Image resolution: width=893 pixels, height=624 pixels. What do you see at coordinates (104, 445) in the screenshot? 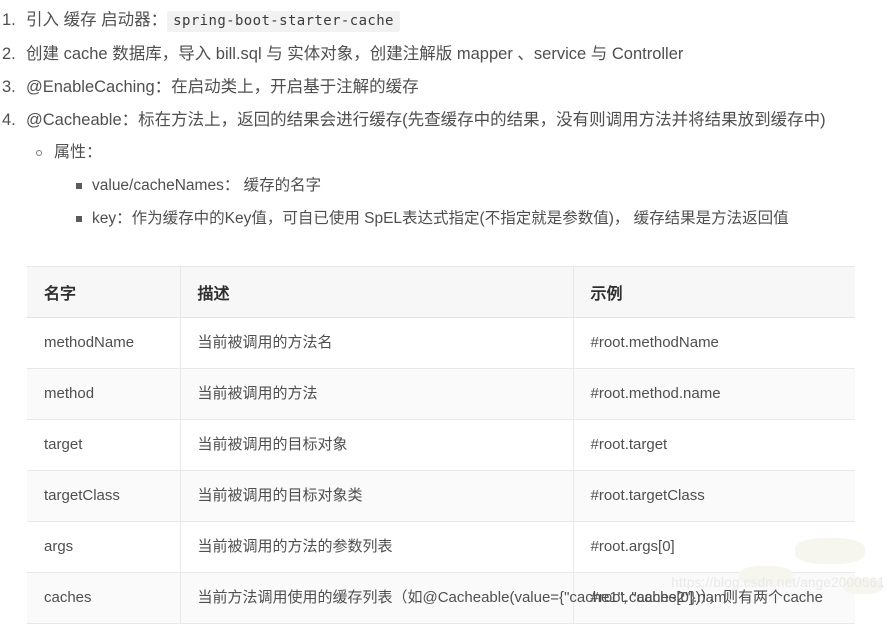
I see `cell-name: target` at bounding box center [104, 445].